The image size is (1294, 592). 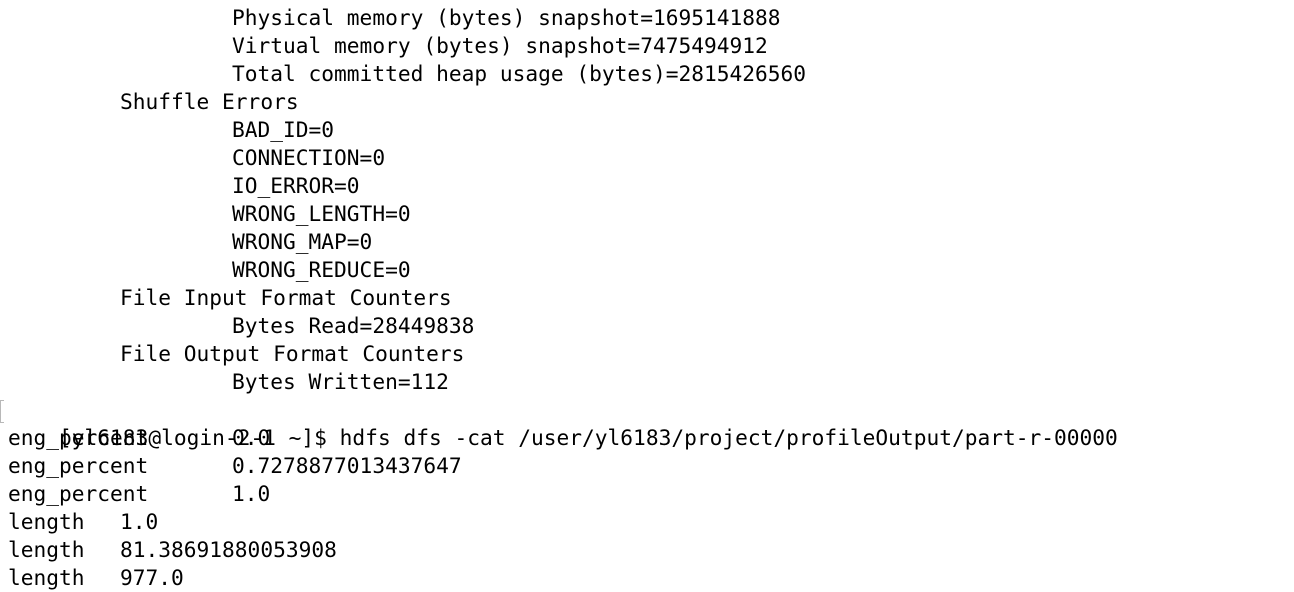 I want to click on output-row: length 1.0, so click(x=647, y=522).